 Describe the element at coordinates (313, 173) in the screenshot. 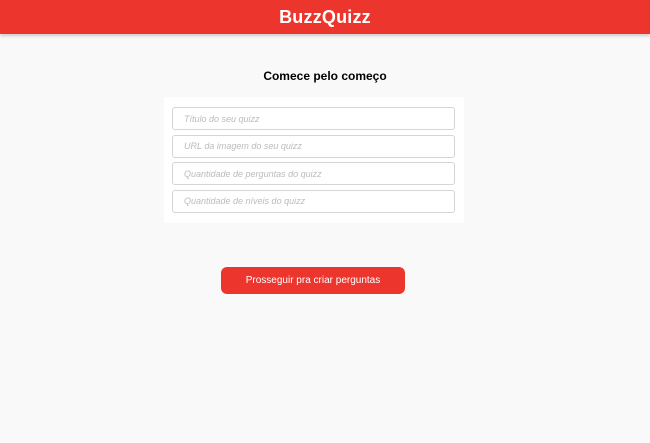

I see `question-count-input` at that location.